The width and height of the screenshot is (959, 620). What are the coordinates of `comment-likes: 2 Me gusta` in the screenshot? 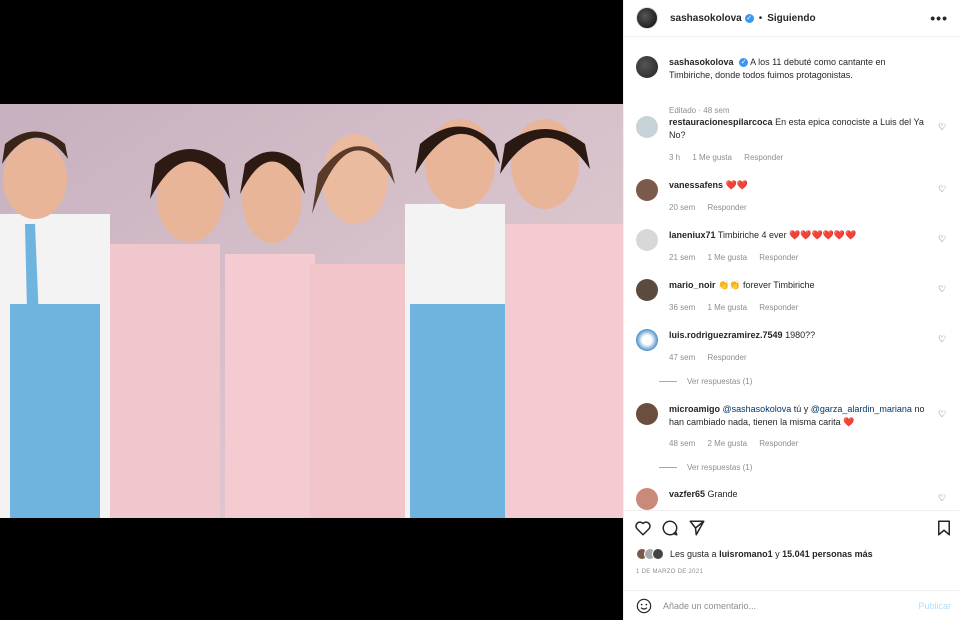 It's located at (727, 443).